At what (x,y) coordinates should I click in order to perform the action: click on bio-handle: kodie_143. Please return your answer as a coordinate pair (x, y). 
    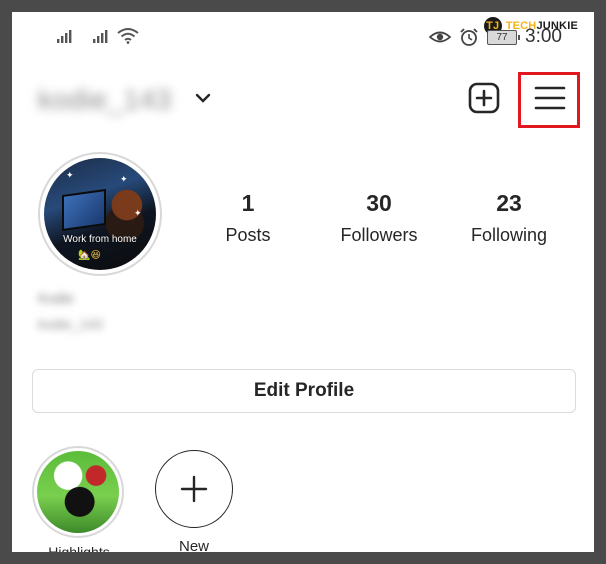
    Looking at the image, I should click on (70, 324).